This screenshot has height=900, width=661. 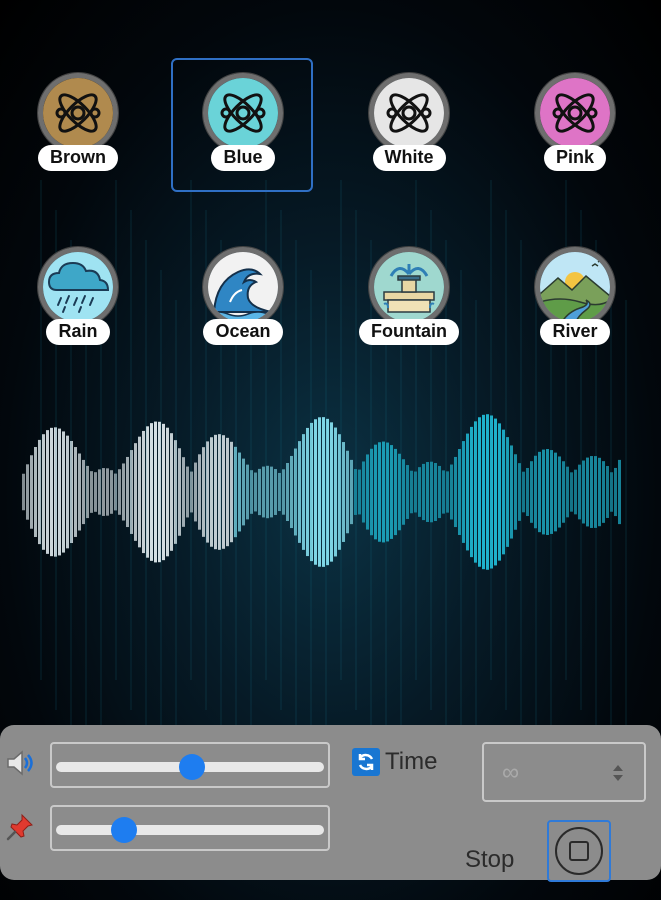 What do you see at coordinates (618, 773) in the screenshot?
I see `updown-arrows-icon` at bounding box center [618, 773].